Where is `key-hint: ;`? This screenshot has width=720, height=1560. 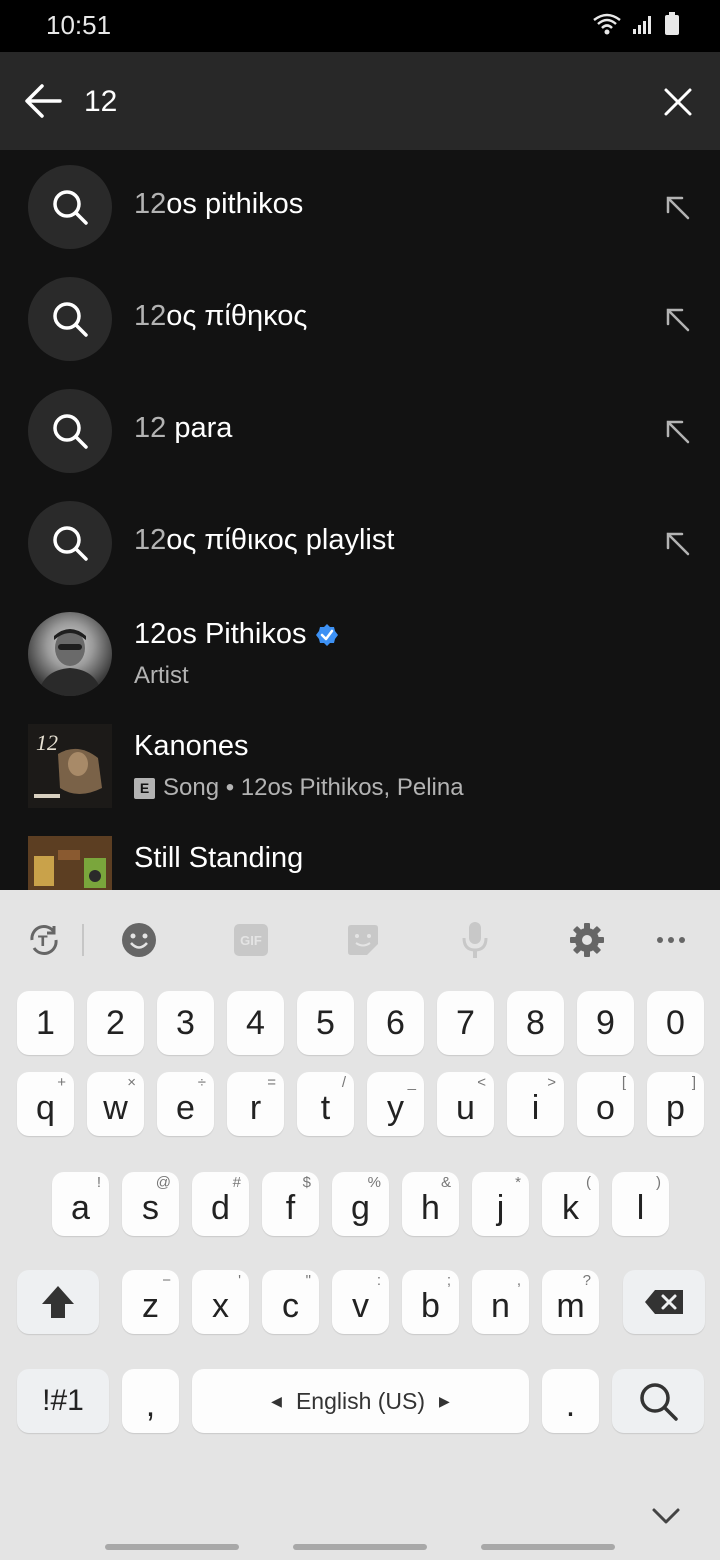
key-hint: ; is located at coordinates (448, 1280).